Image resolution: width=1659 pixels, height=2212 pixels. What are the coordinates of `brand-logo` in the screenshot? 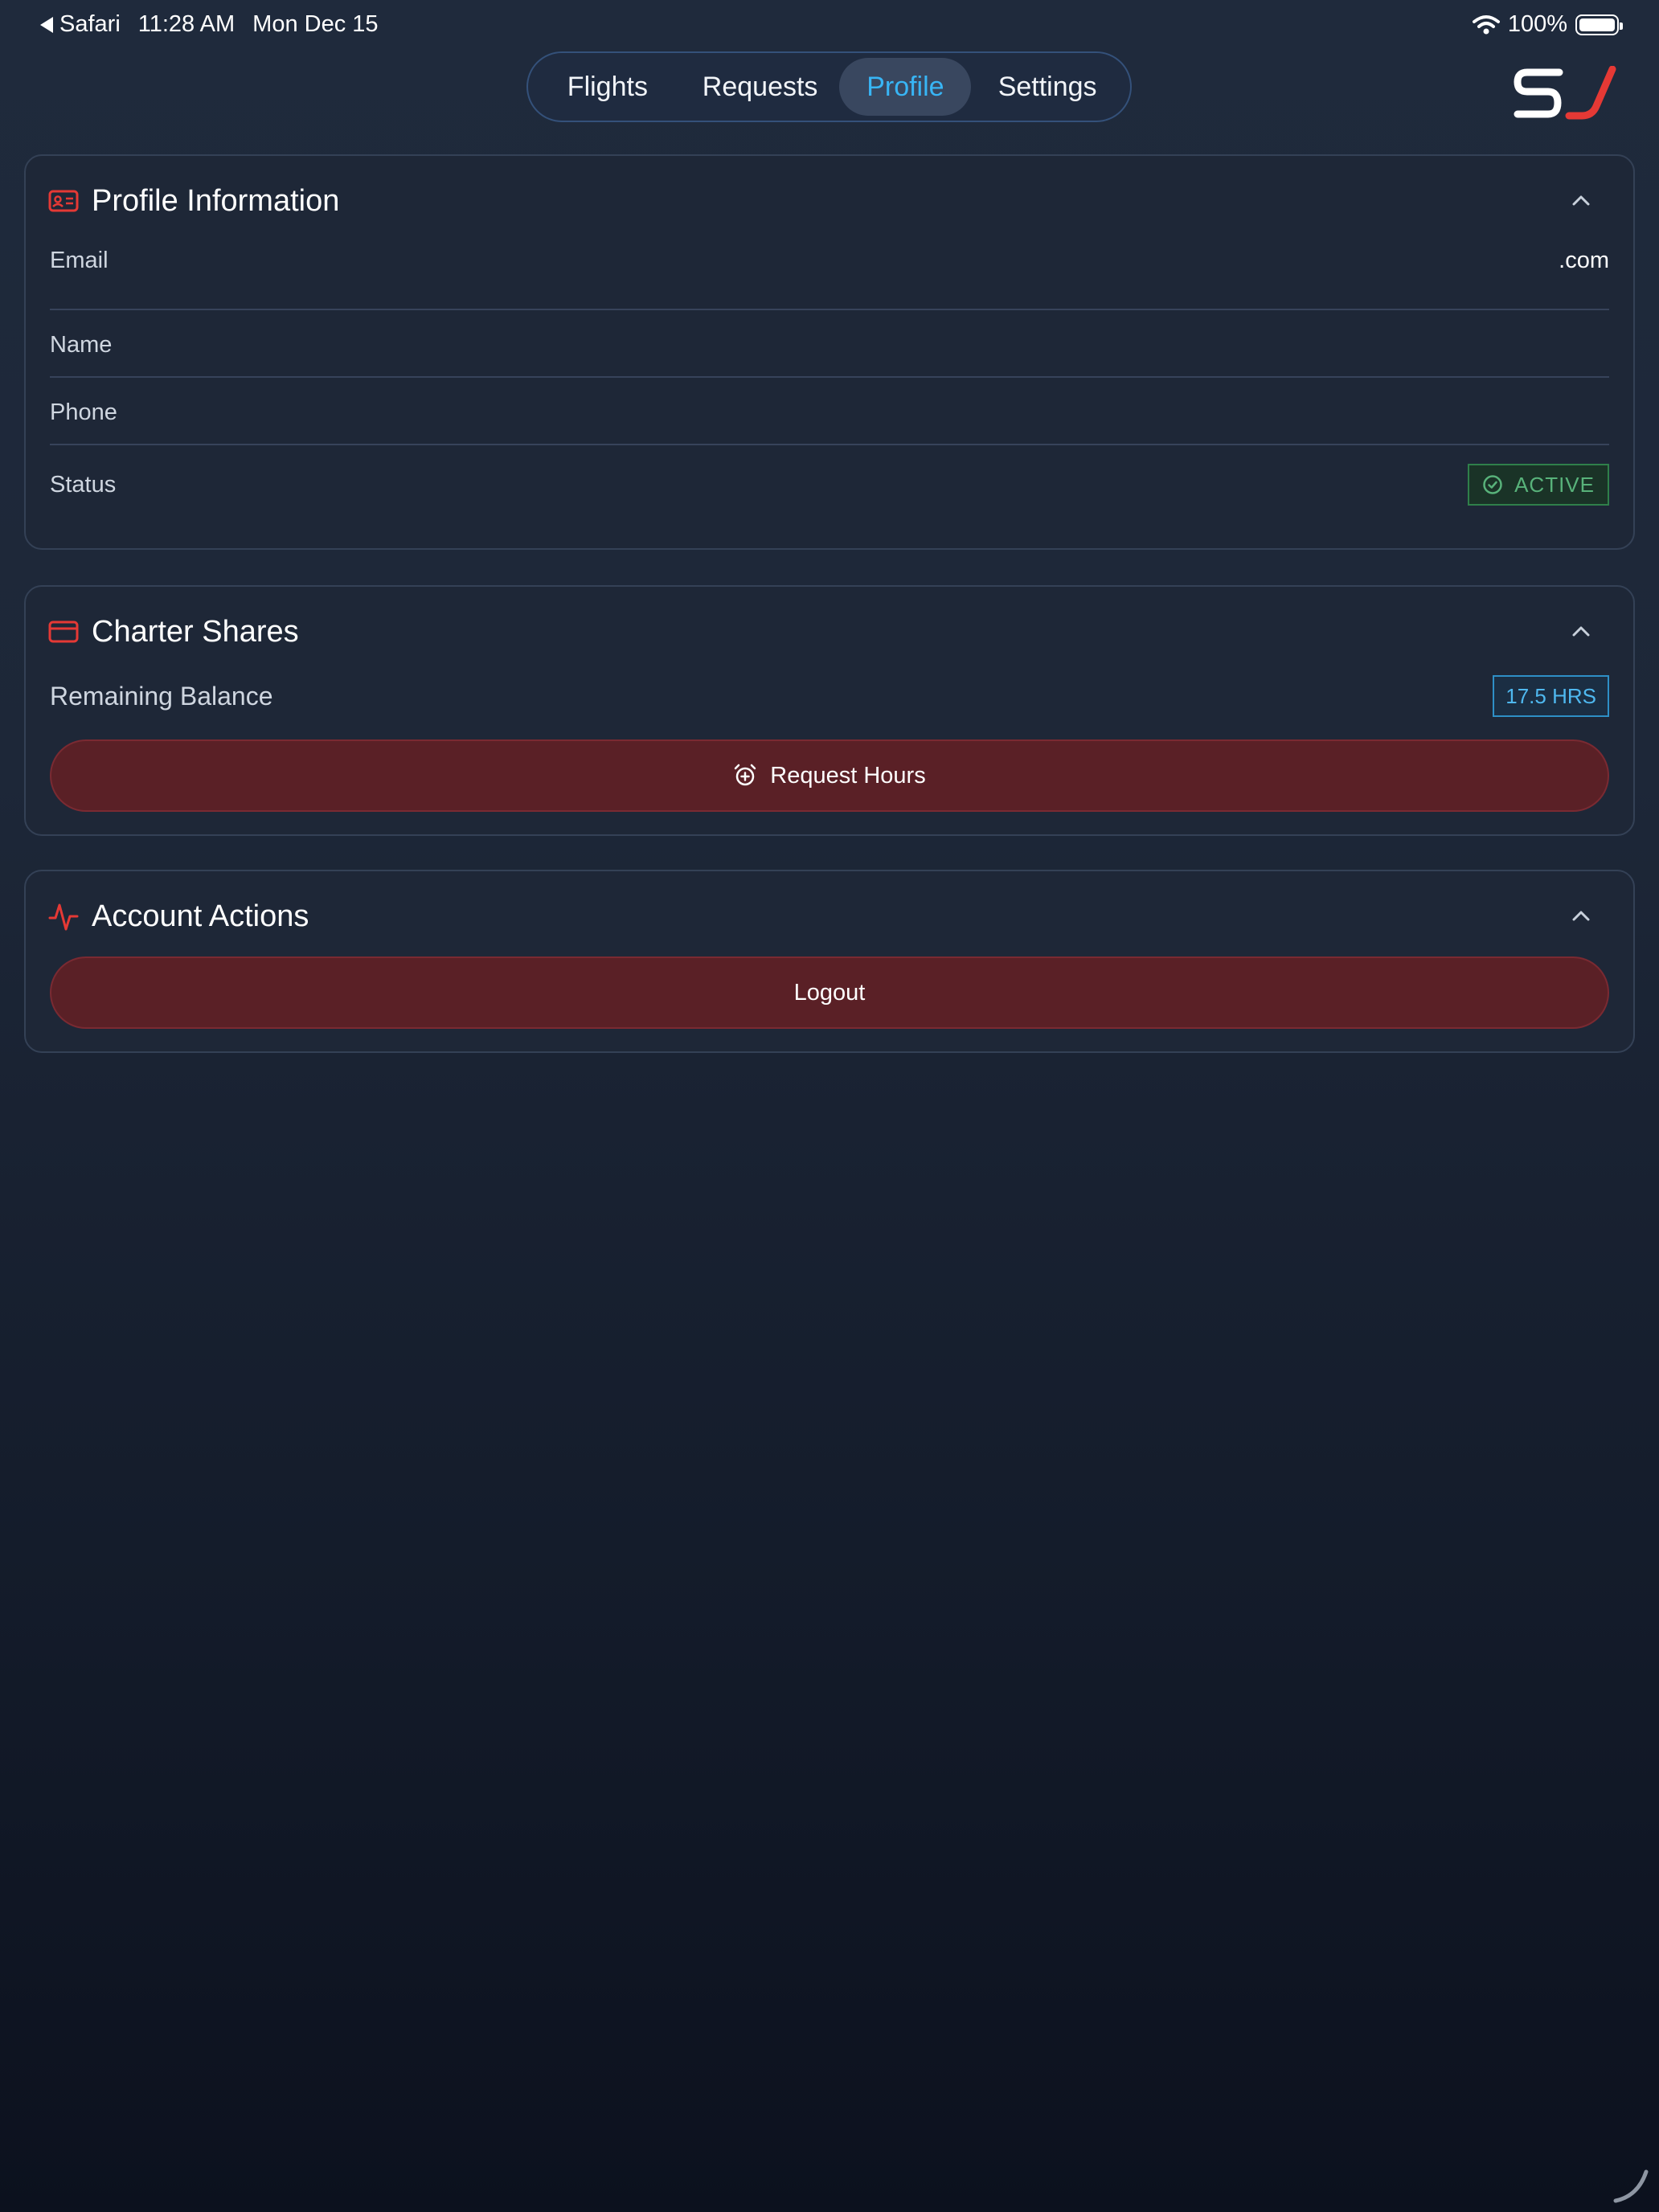 It's located at (1565, 93).